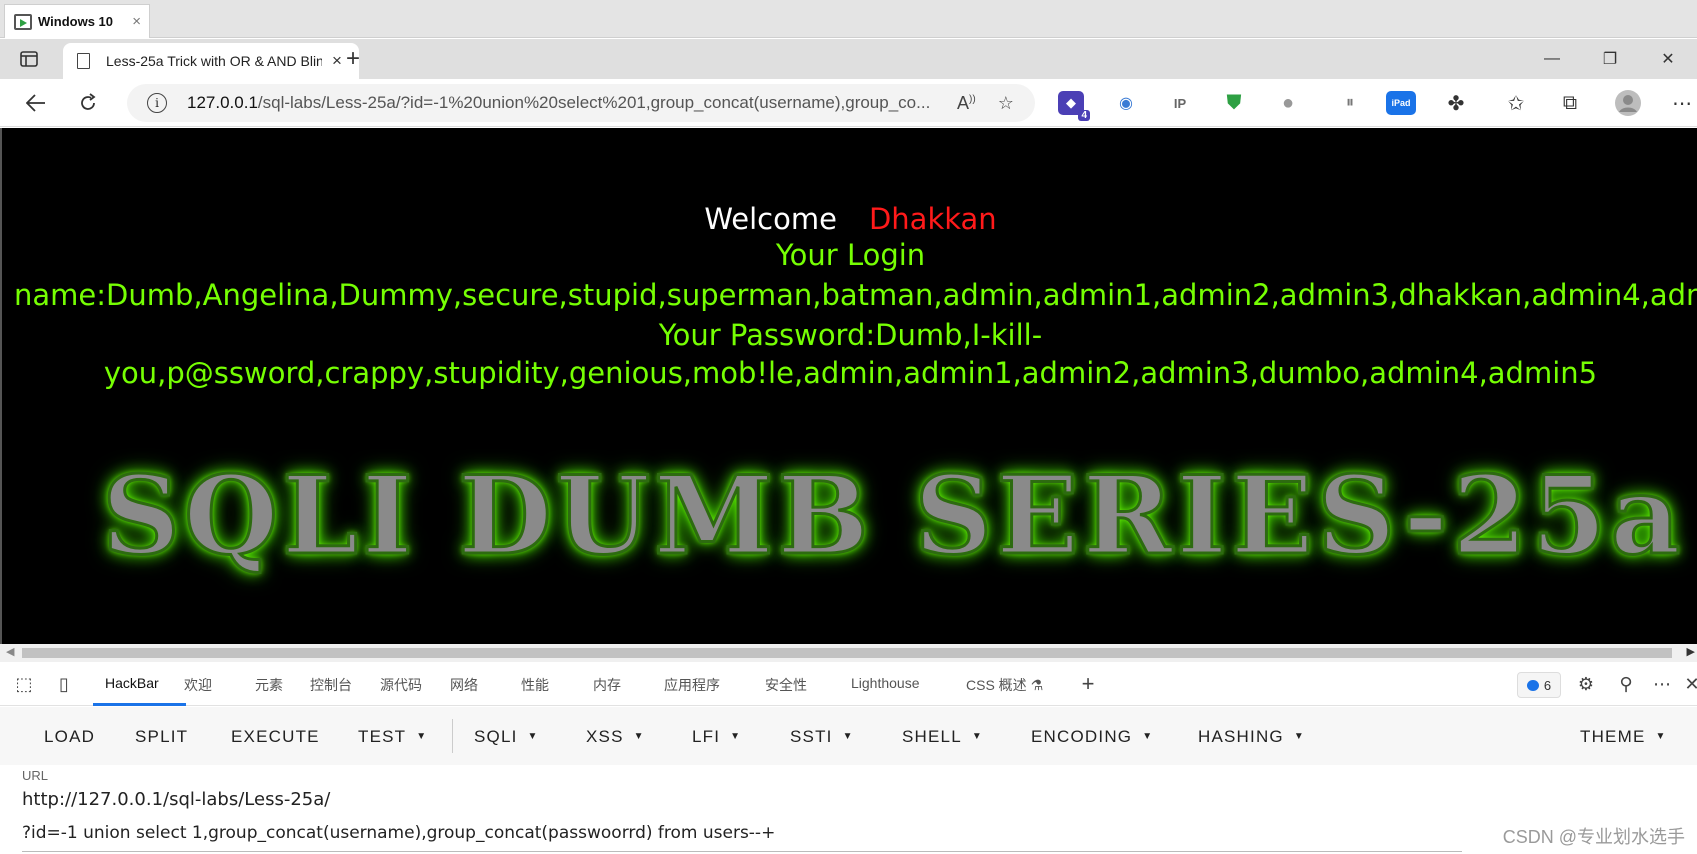  I want to click on scroll-left-icon: ◀, so click(10, 651).